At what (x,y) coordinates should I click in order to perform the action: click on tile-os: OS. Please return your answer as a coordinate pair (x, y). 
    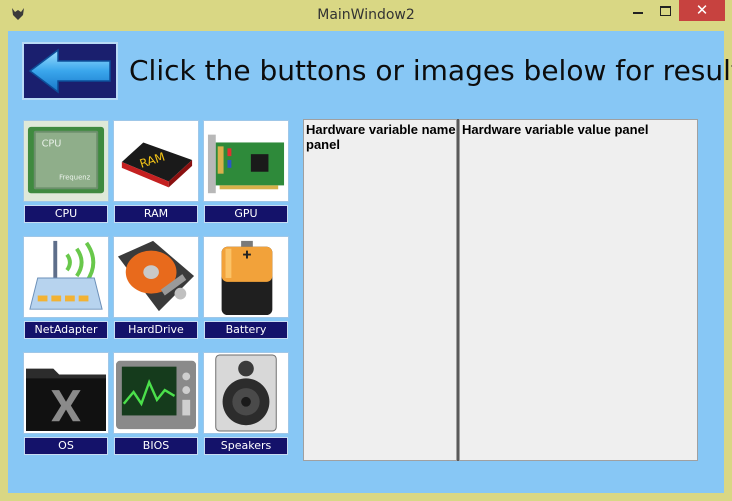
    Looking at the image, I should click on (66, 405).